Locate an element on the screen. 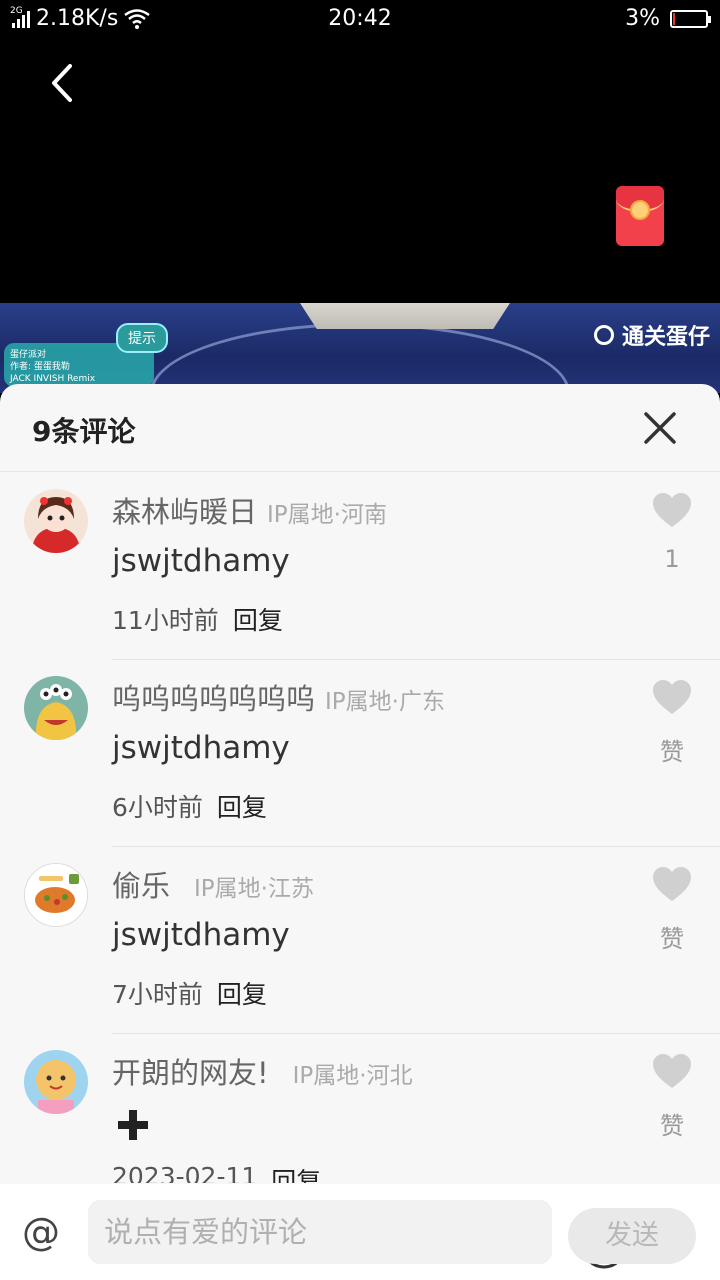 This screenshot has width=720, height=1280. comment-input is located at coordinates (278, 1232).